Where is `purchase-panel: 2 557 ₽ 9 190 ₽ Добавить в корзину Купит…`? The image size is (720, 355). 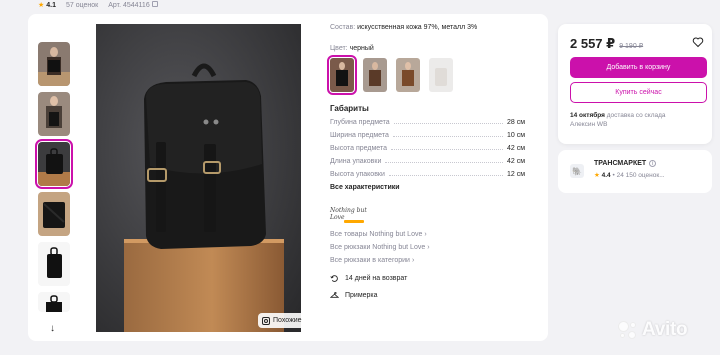
purchase-panel: 2 557 ₽ 9 190 ₽ Добавить в корзину Купит… is located at coordinates (635, 84).